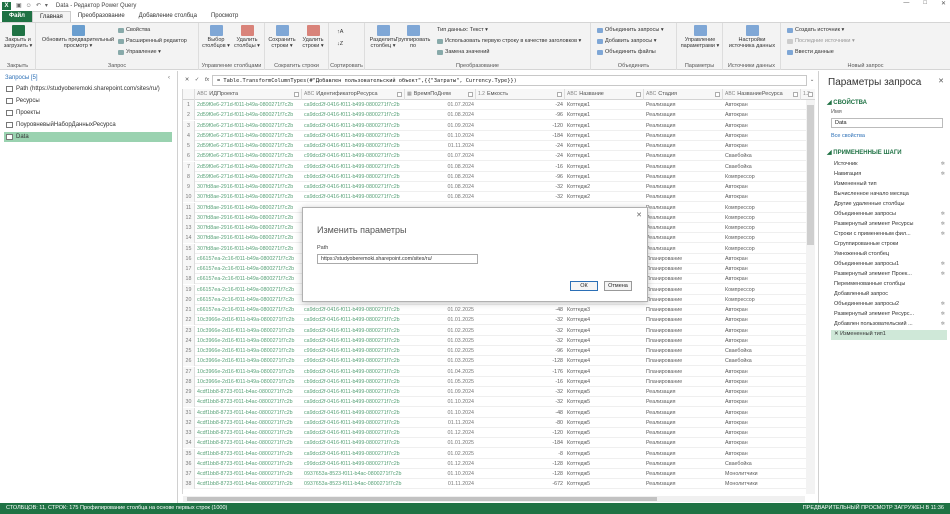  Describe the element at coordinates (814, 52) in the screenshot. I see `enter-data-label: Ввести данные` at that location.